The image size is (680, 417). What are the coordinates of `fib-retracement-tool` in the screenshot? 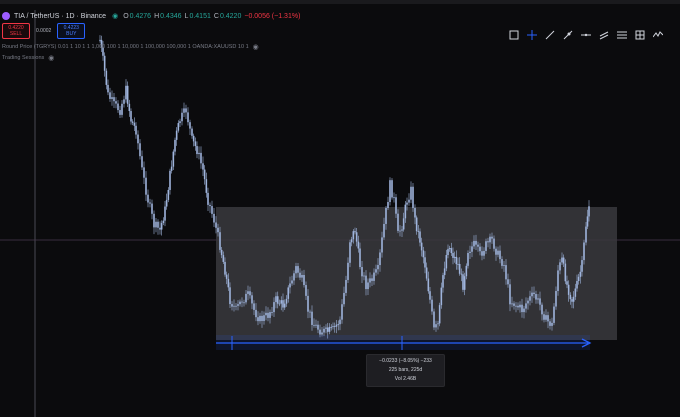 It's located at (622, 35).